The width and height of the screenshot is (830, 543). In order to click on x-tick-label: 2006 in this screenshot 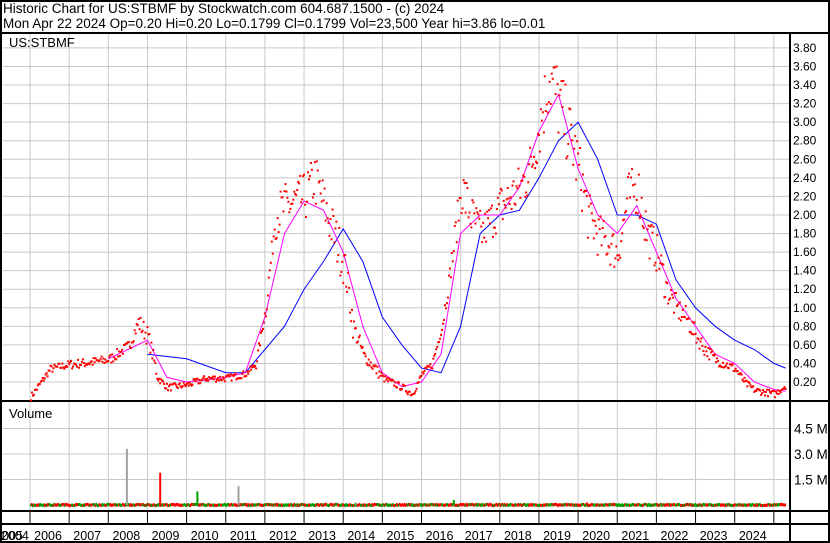, I will do `click(48, 536)`.